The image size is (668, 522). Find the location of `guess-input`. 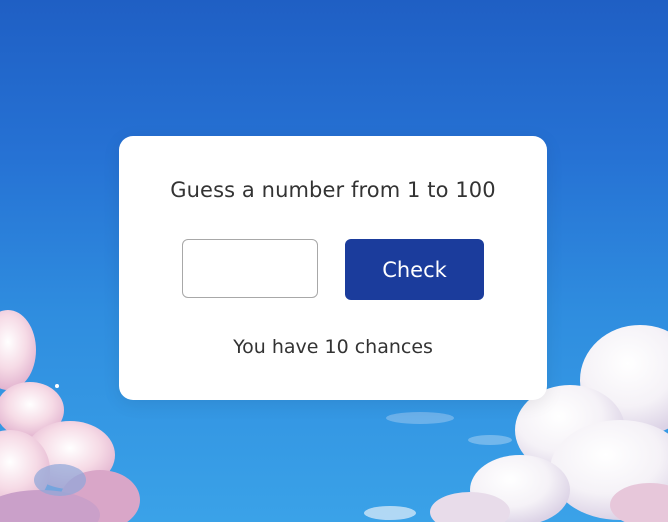

guess-input is located at coordinates (250, 268).